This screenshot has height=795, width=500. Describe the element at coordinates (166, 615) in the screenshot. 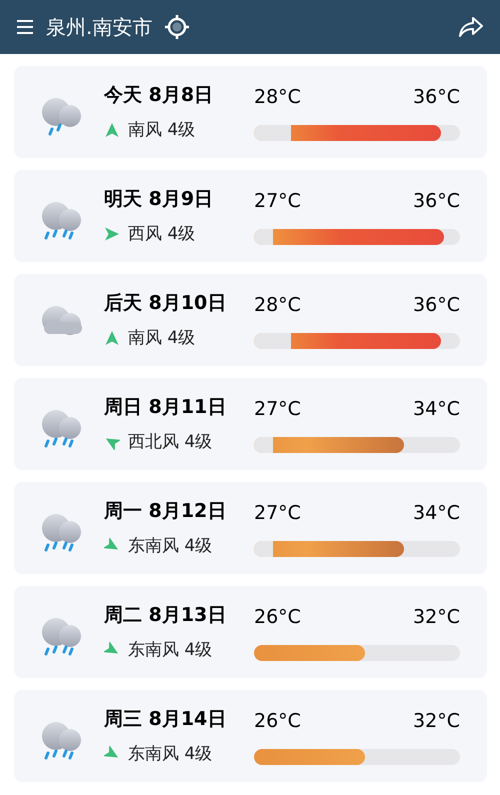

I see `day-date: 周二 8月13日` at that location.